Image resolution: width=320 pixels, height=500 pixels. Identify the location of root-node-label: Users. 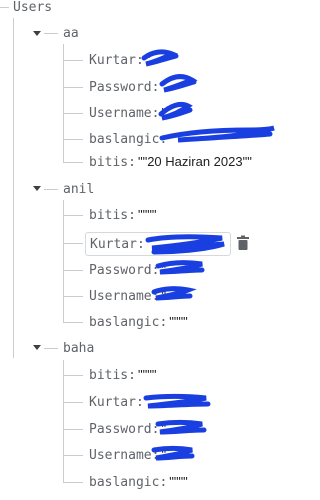
(33, 7).